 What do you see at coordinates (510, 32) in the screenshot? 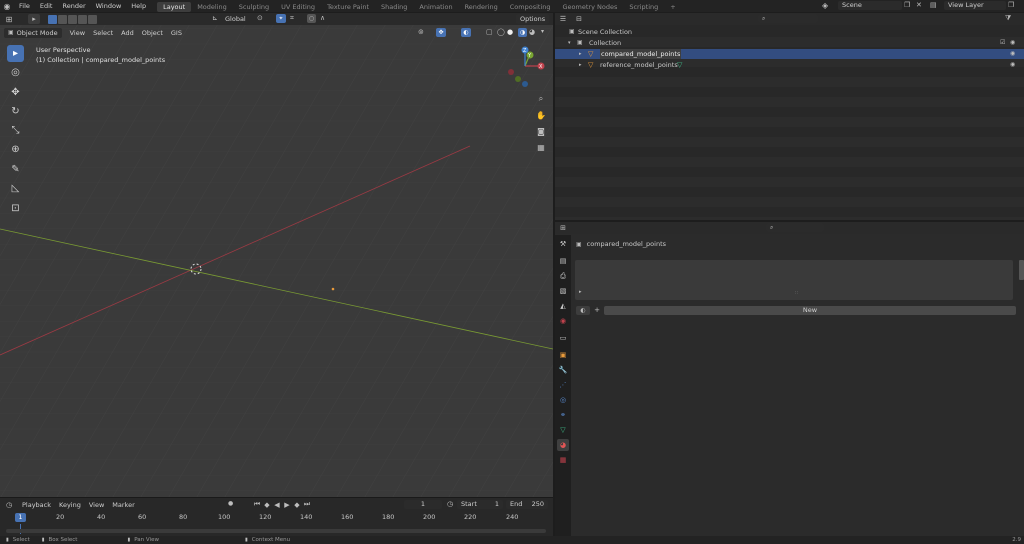
I see `shading-solid-icon: ●` at bounding box center [510, 32].